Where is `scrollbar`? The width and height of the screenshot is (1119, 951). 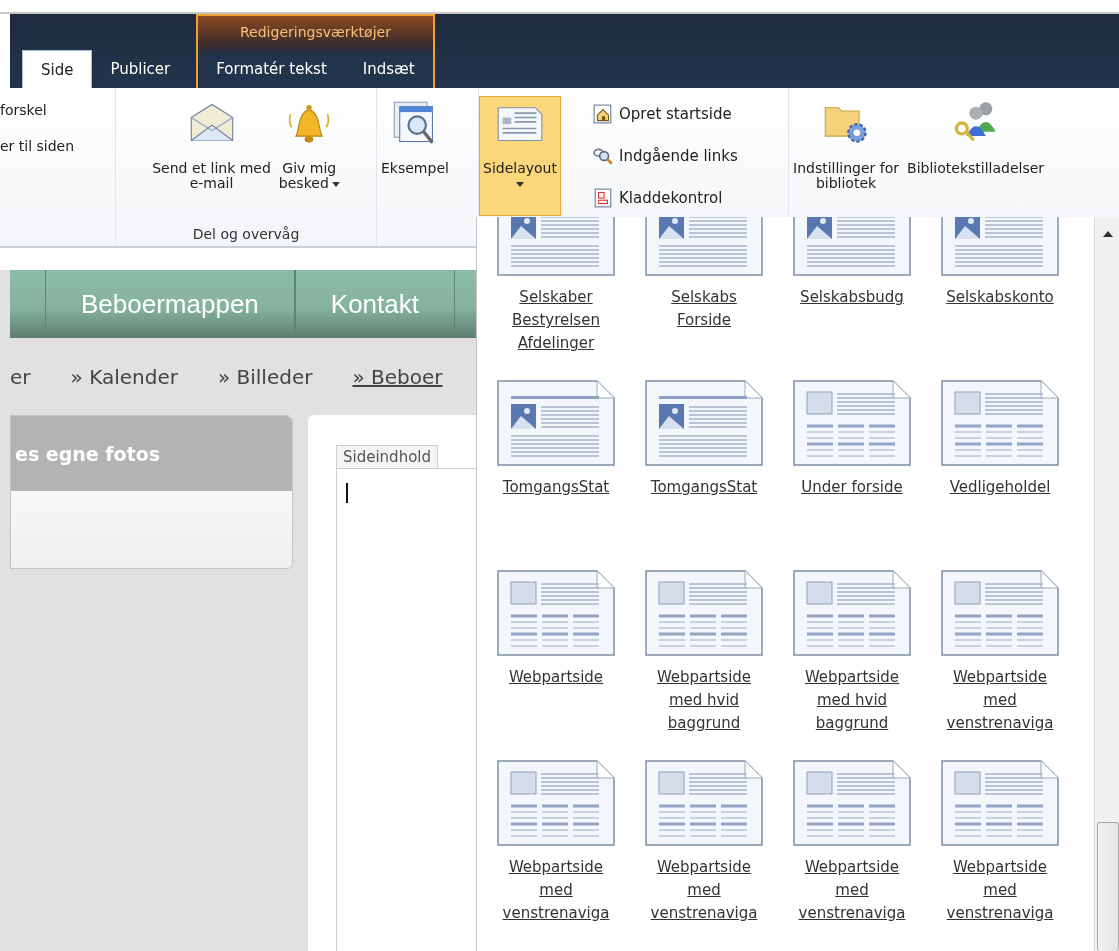
scrollbar is located at coordinates (1106, 584).